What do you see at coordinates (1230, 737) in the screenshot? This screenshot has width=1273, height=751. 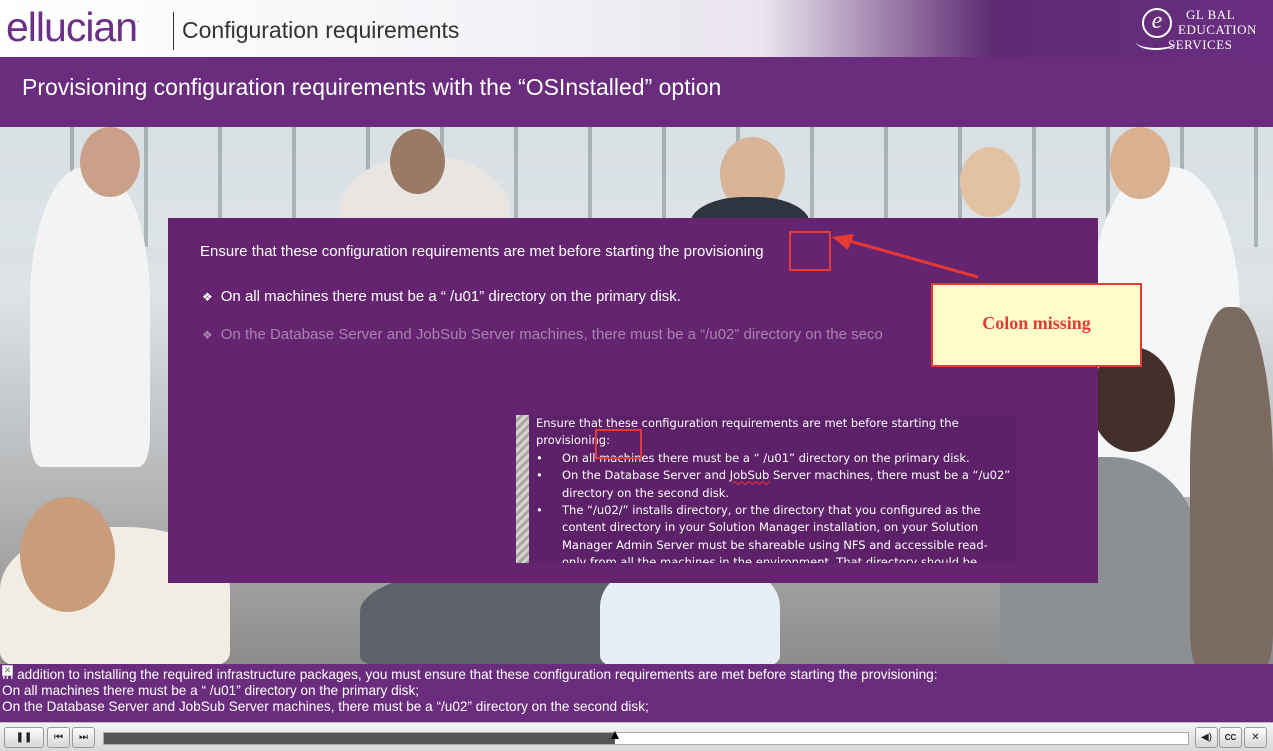 I see `closed-caption-button: CC` at bounding box center [1230, 737].